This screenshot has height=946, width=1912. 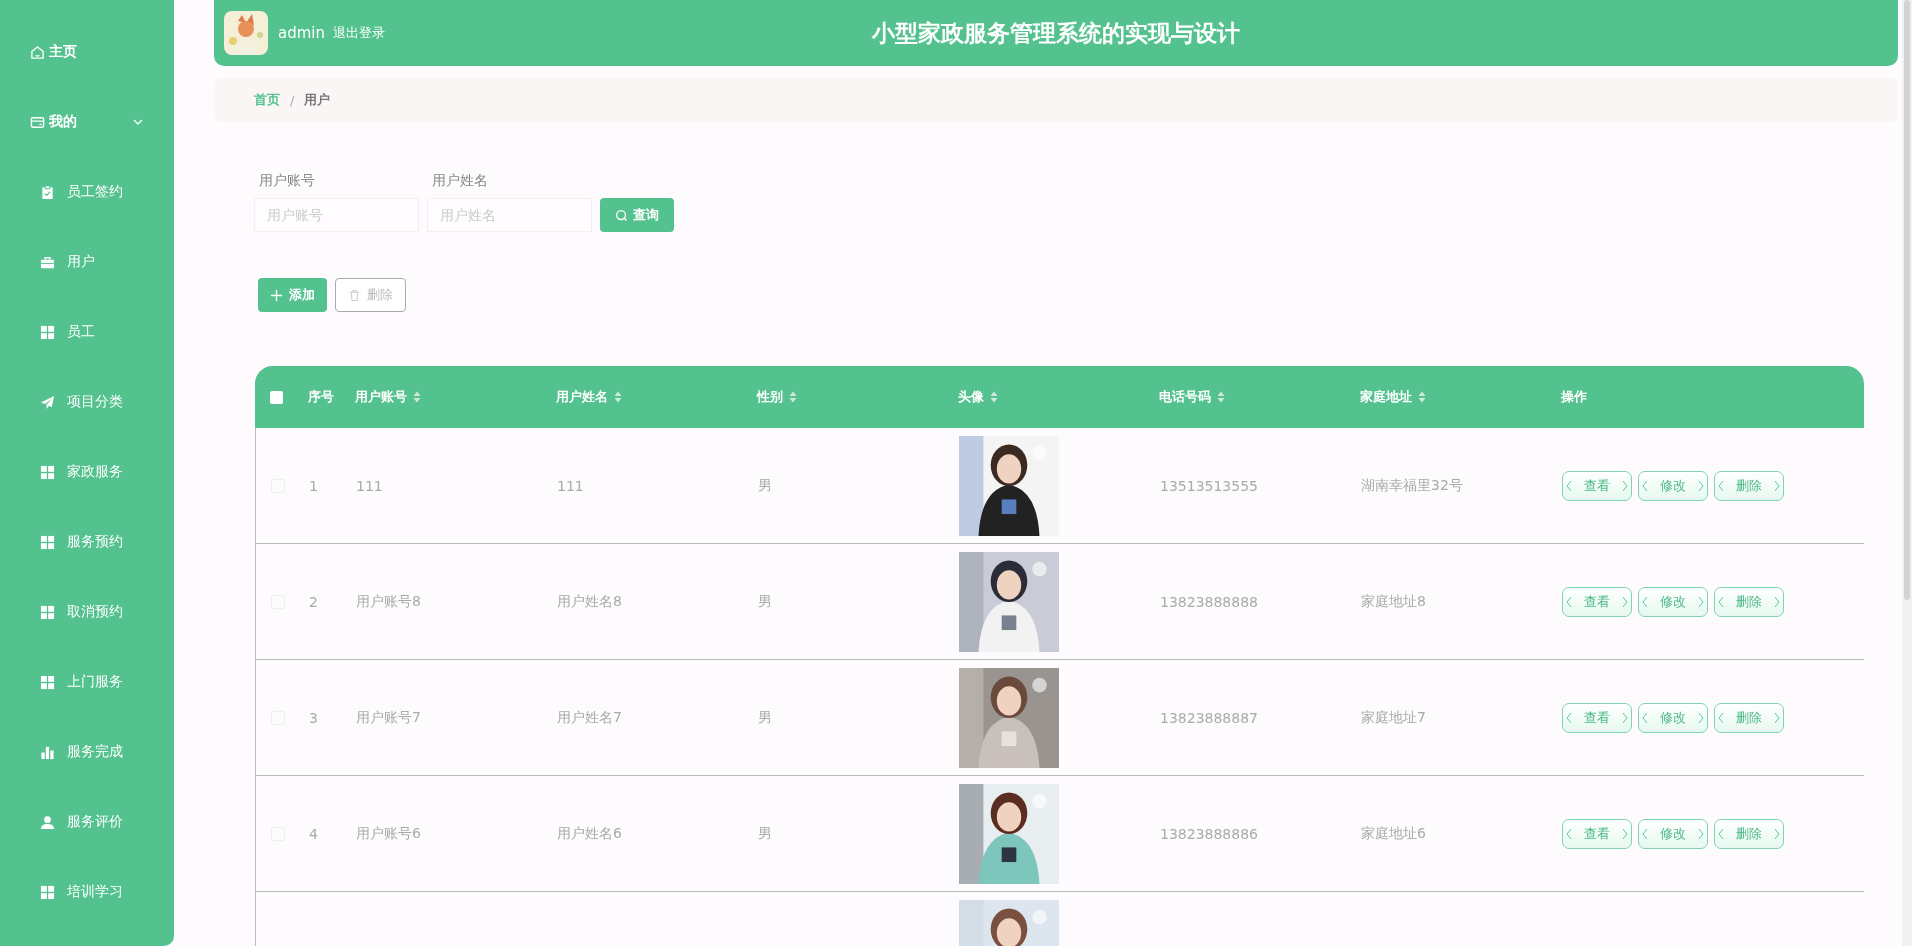 What do you see at coordinates (47, 192) in the screenshot?
I see `clipboard-icon` at bounding box center [47, 192].